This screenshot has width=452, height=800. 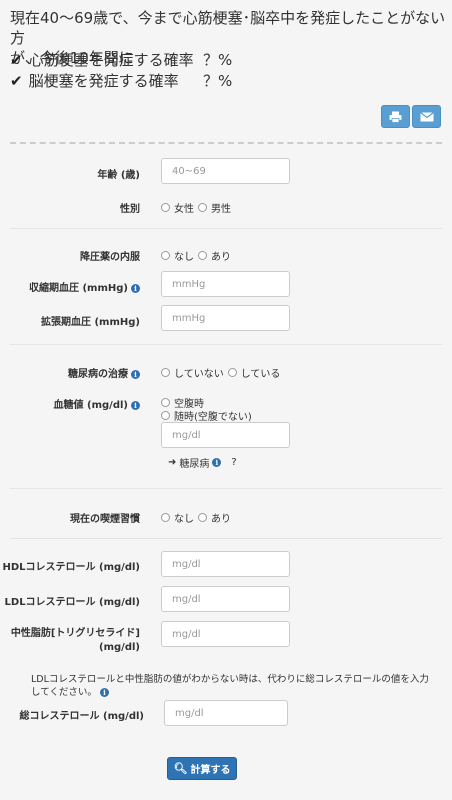 What do you see at coordinates (210, 770) in the screenshot?
I see `calculate-button-label: 計算する` at bounding box center [210, 770].